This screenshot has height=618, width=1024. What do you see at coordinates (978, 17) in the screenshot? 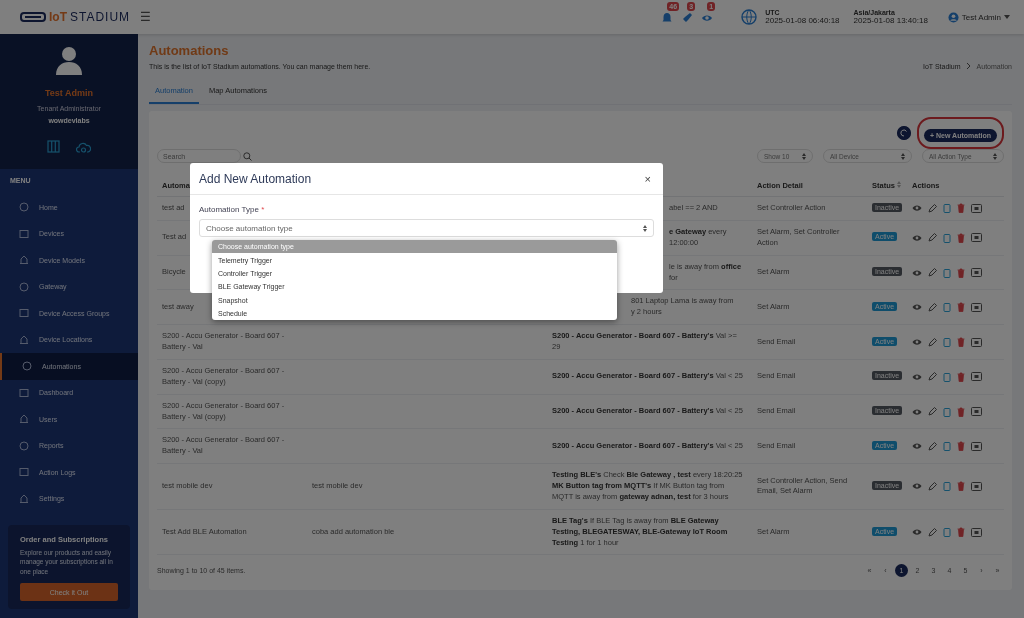
I see `user-menu: Test Admin` at bounding box center [978, 17].